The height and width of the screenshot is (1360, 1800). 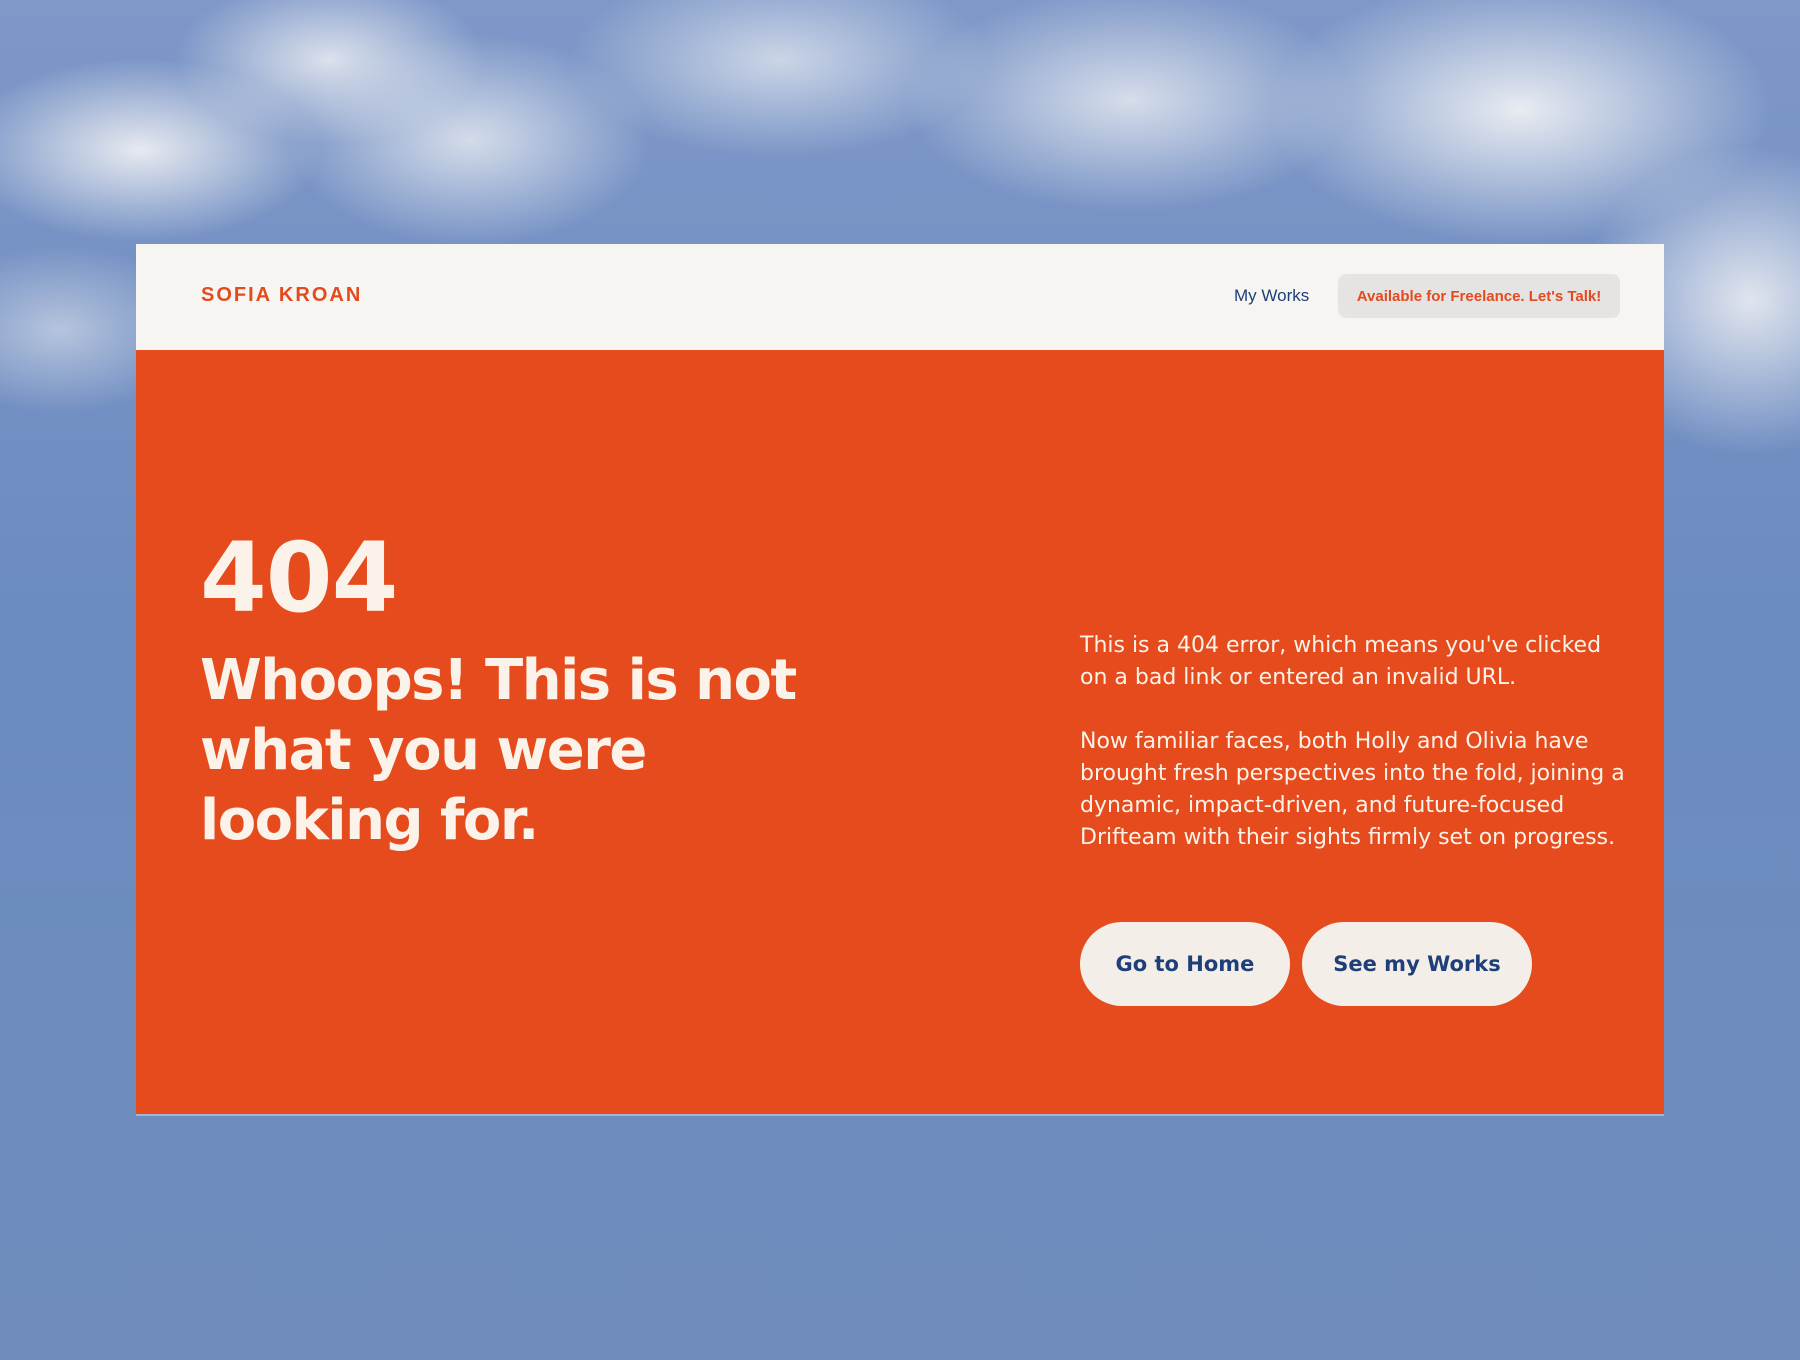 What do you see at coordinates (1185, 964) in the screenshot?
I see `go-to-home-button: Go to Home` at bounding box center [1185, 964].